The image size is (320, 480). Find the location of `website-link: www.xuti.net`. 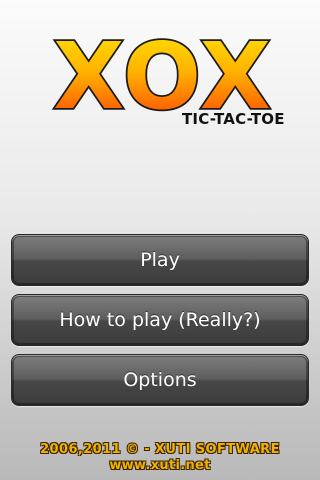

website-link: www.xuti.net is located at coordinates (160, 465).